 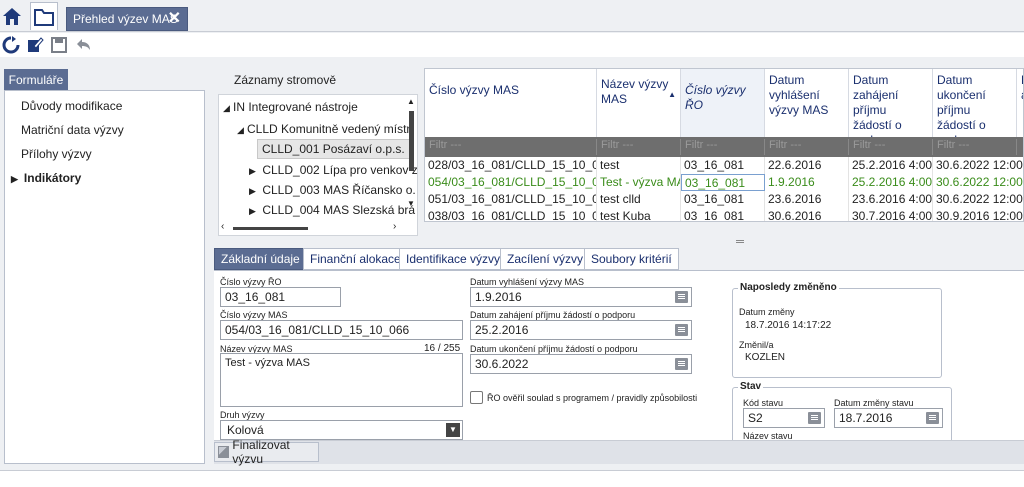 What do you see at coordinates (891, 108) in the screenshot?
I see `col-header-datum-zahajeni: Datum zahájení příjmu žádostí o podporu` at bounding box center [891, 108].